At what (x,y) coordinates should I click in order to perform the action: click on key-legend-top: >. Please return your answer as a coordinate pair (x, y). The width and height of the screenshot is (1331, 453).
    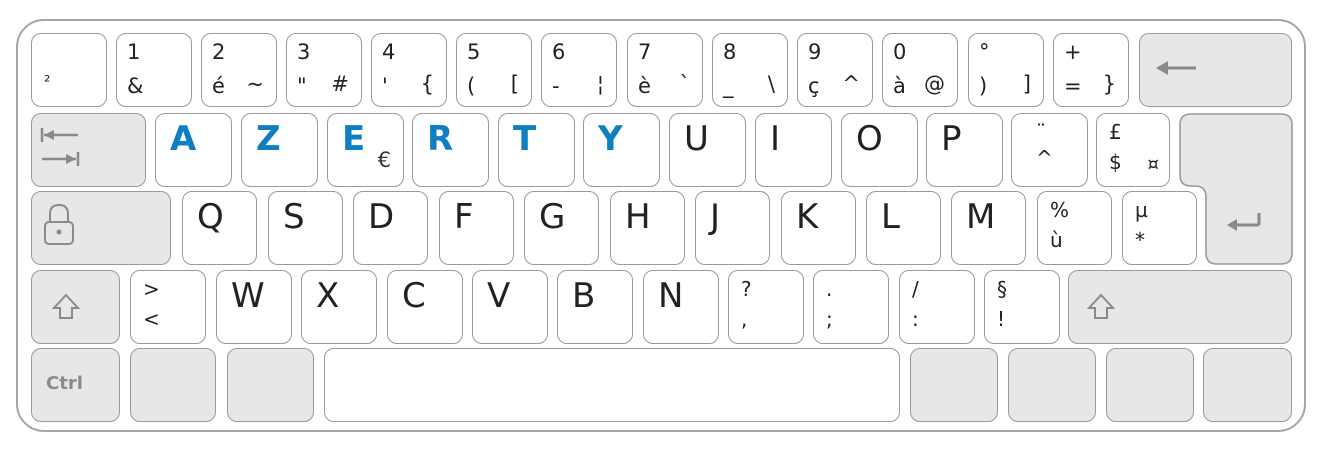
    Looking at the image, I should click on (151, 289).